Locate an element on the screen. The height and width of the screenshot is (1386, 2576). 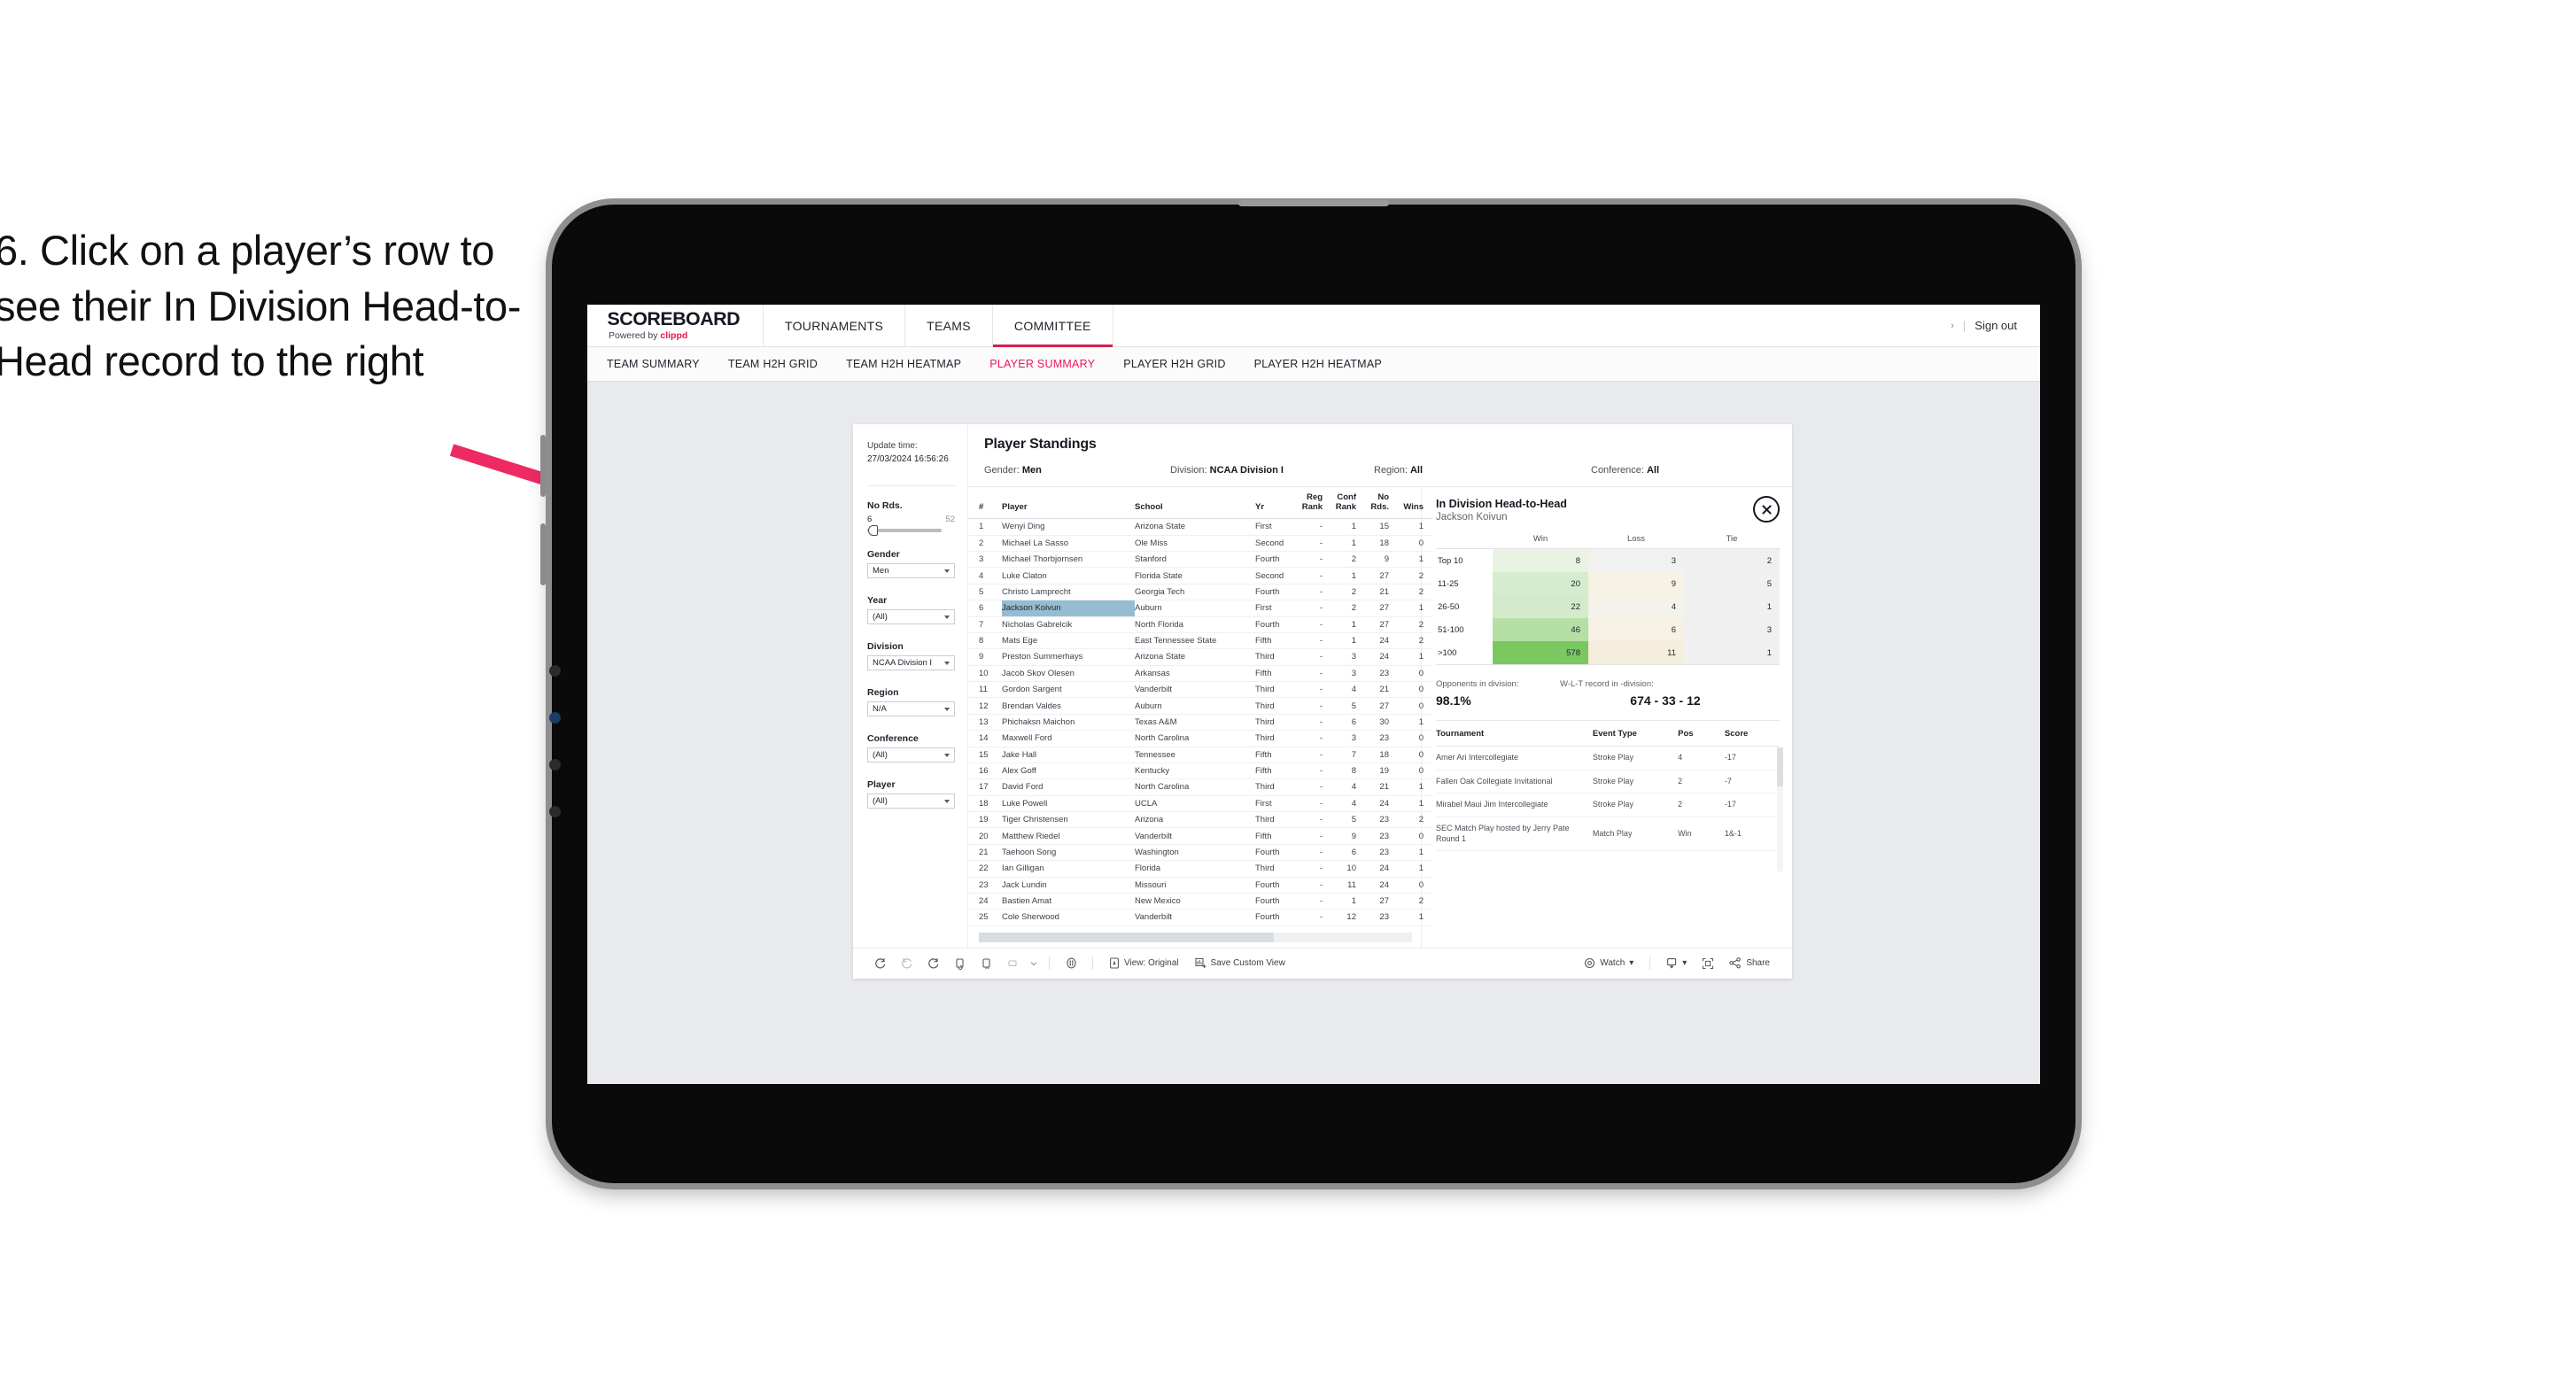
col-pos: Pos is located at coordinates (1701, 734).